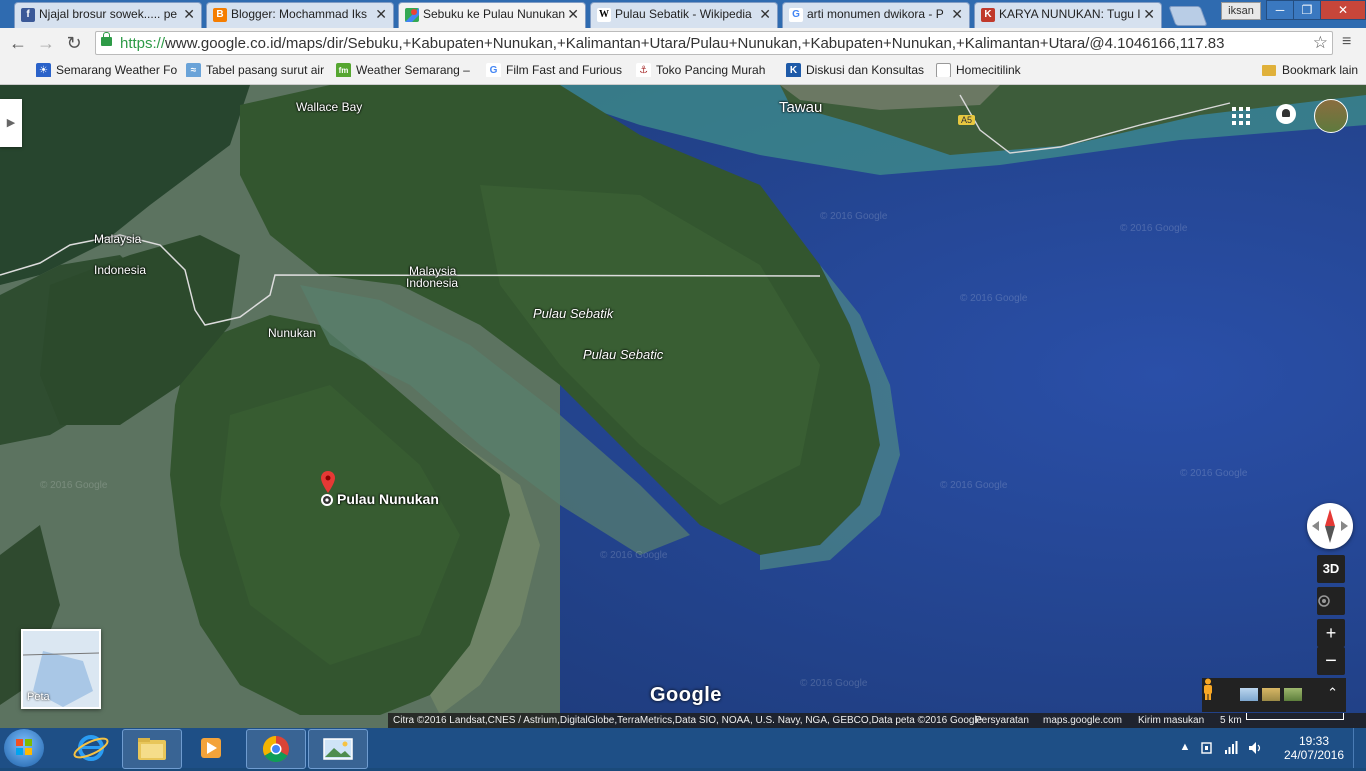 This screenshot has width=1366, height=771. Describe the element at coordinates (1280, 10) in the screenshot. I see `minimize-button: ─` at that location.